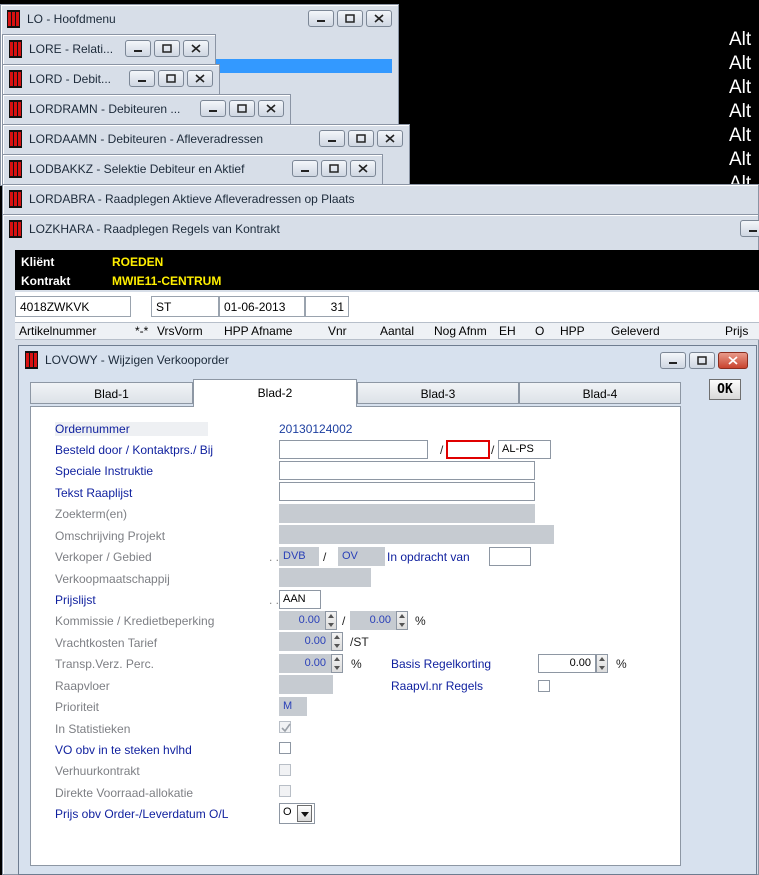  Describe the element at coordinates (544, 686) in the screenshot. I see `raapvl-nr-regels-checkbox` at that location.